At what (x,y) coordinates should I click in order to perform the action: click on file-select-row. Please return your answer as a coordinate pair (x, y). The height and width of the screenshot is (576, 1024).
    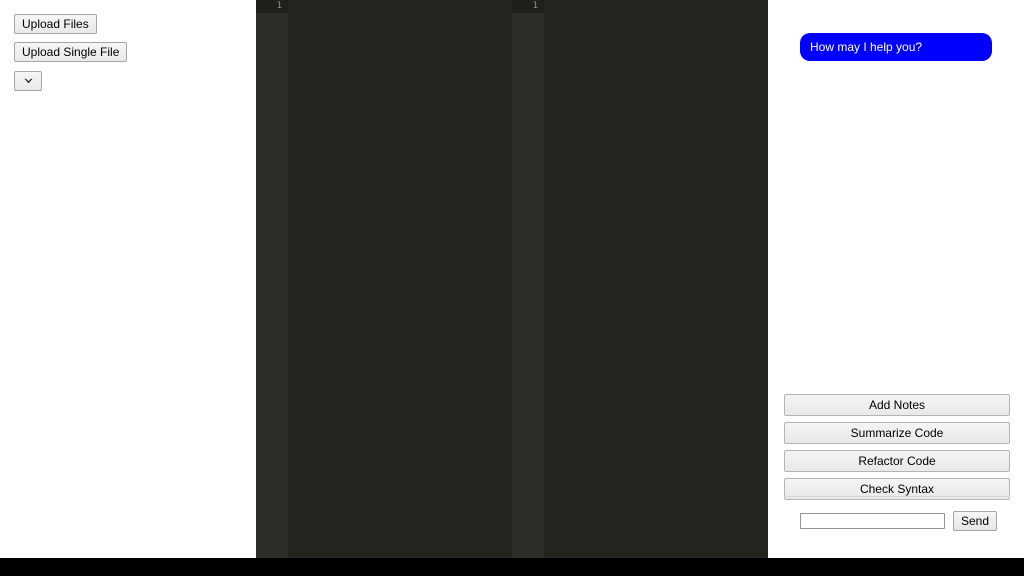
    Looking at the image, I should click on (135, 81).